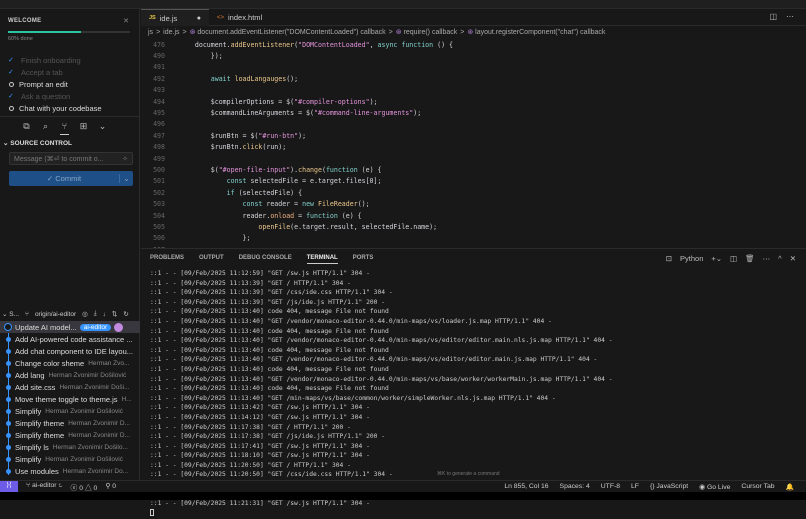  I want to click on js-file-icon: JS, so click(152, 18).